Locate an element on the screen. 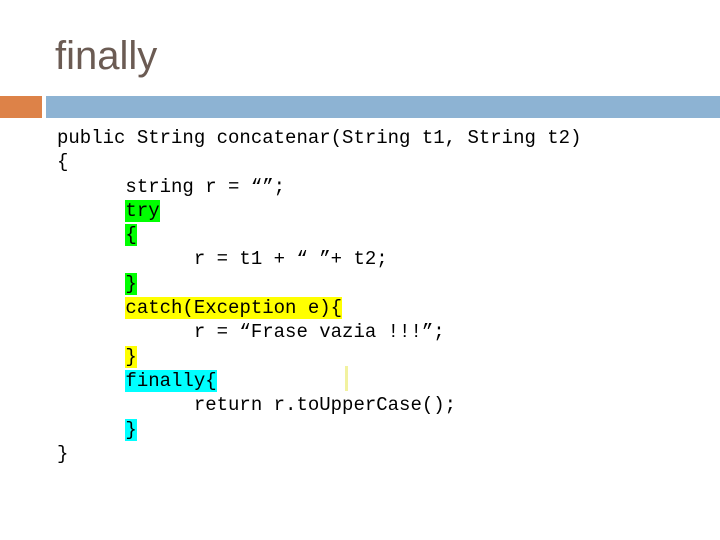 This screenshot has width=720, height=540. code-text: return r.toUpperCase(); is located at coordinates (325, 405).